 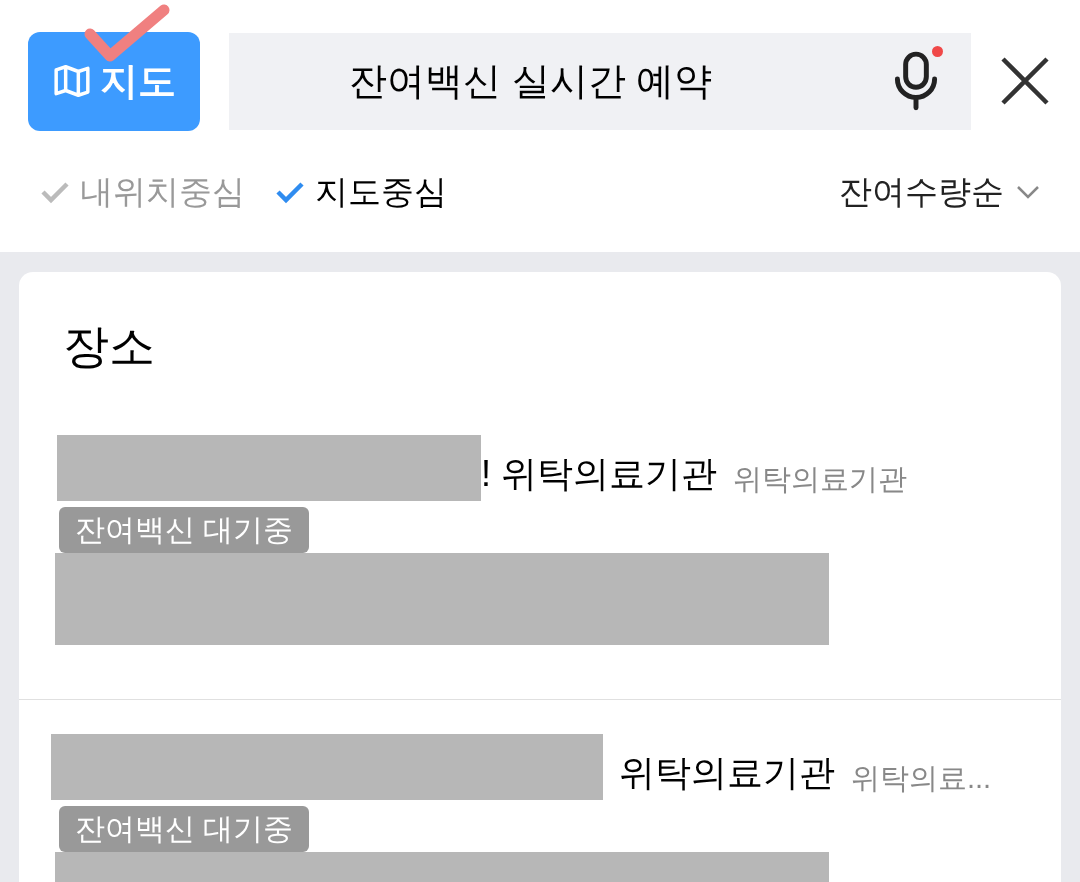 What do you see at coordinates (600, 81) in the screenshot?
I see `search-field: 잔여백신 실시간 예약` at bounding box center [600, 81].